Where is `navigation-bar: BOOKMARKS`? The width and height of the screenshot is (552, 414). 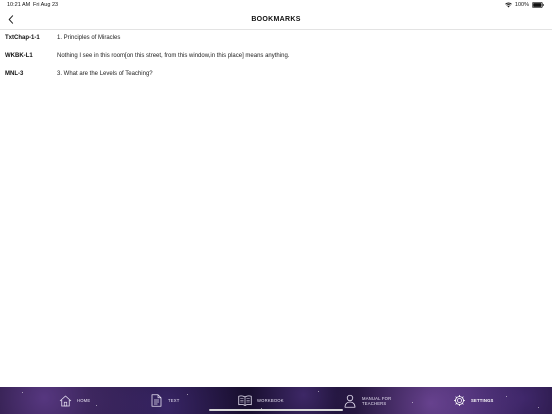
navigation-bar: BOOKMARKS is located at coordinates (276, 20).